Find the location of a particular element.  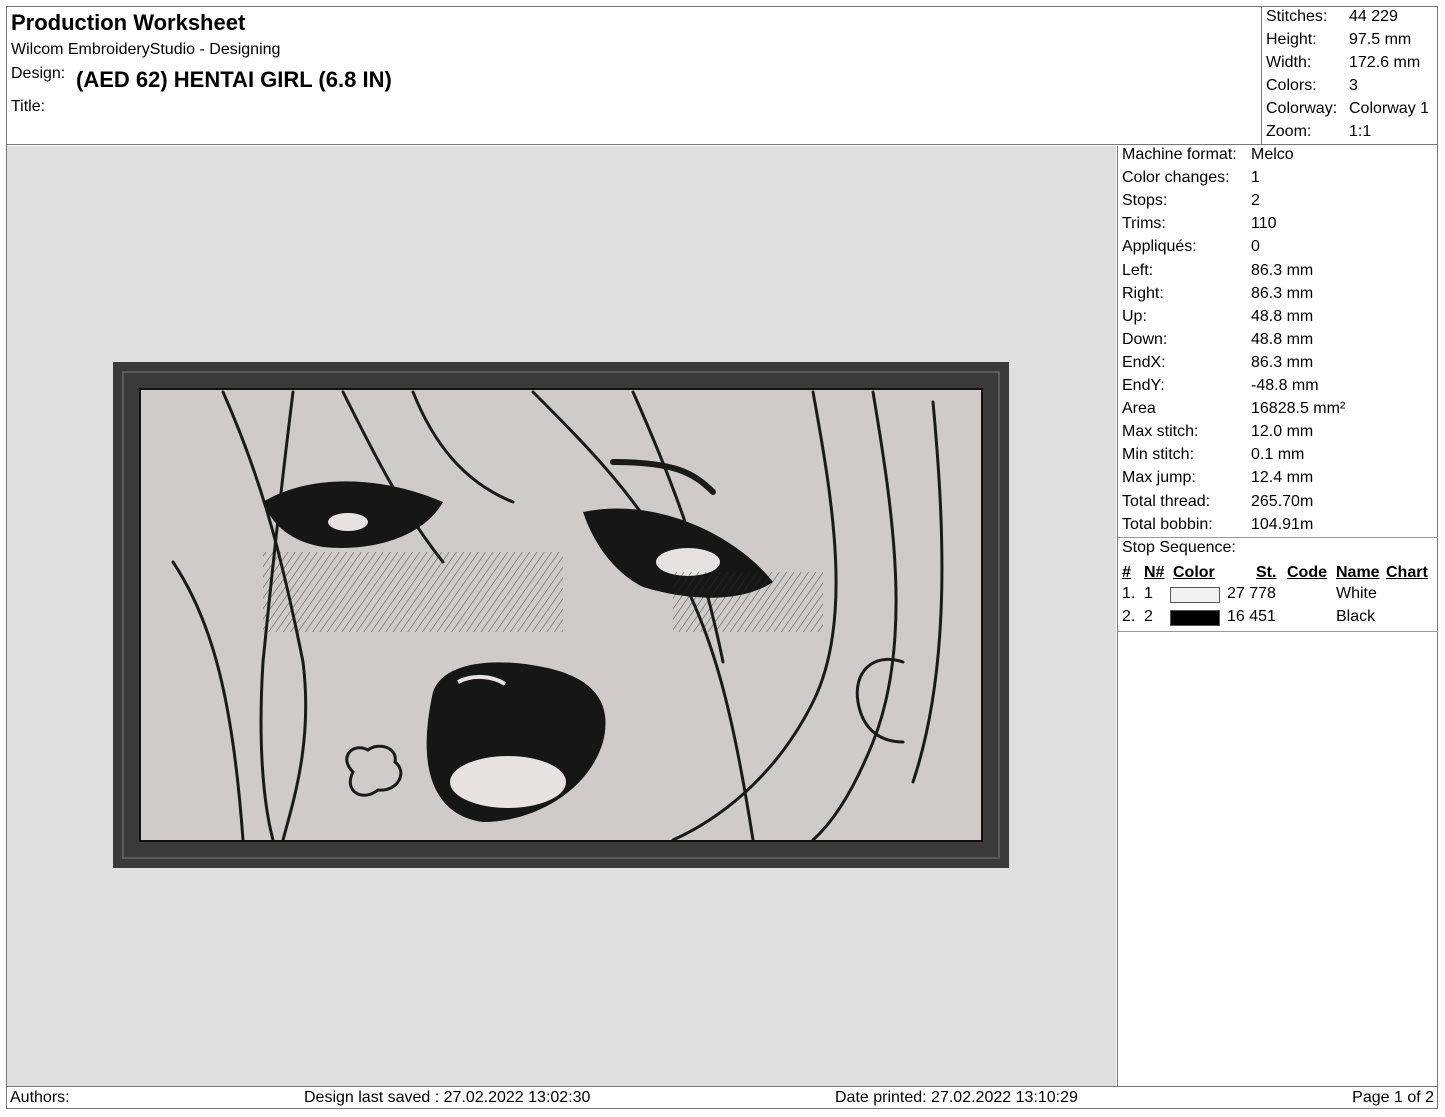

stop-row-name: Black is located at coordinates (1356, 616).